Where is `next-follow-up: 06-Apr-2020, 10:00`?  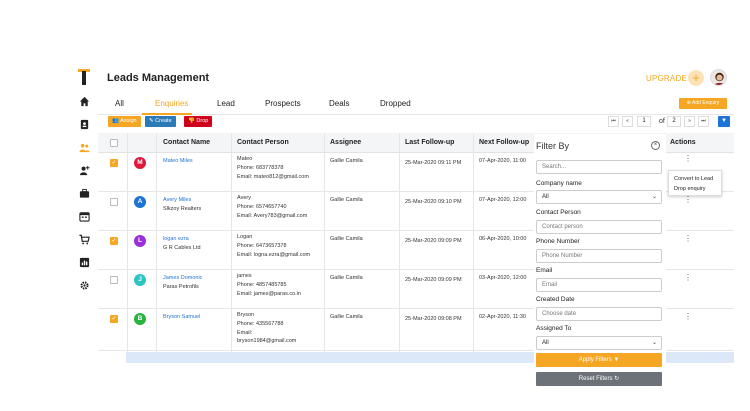 next-follow-up: 06-Apr-2020, 10:00 is located at coordinates (503, 239).